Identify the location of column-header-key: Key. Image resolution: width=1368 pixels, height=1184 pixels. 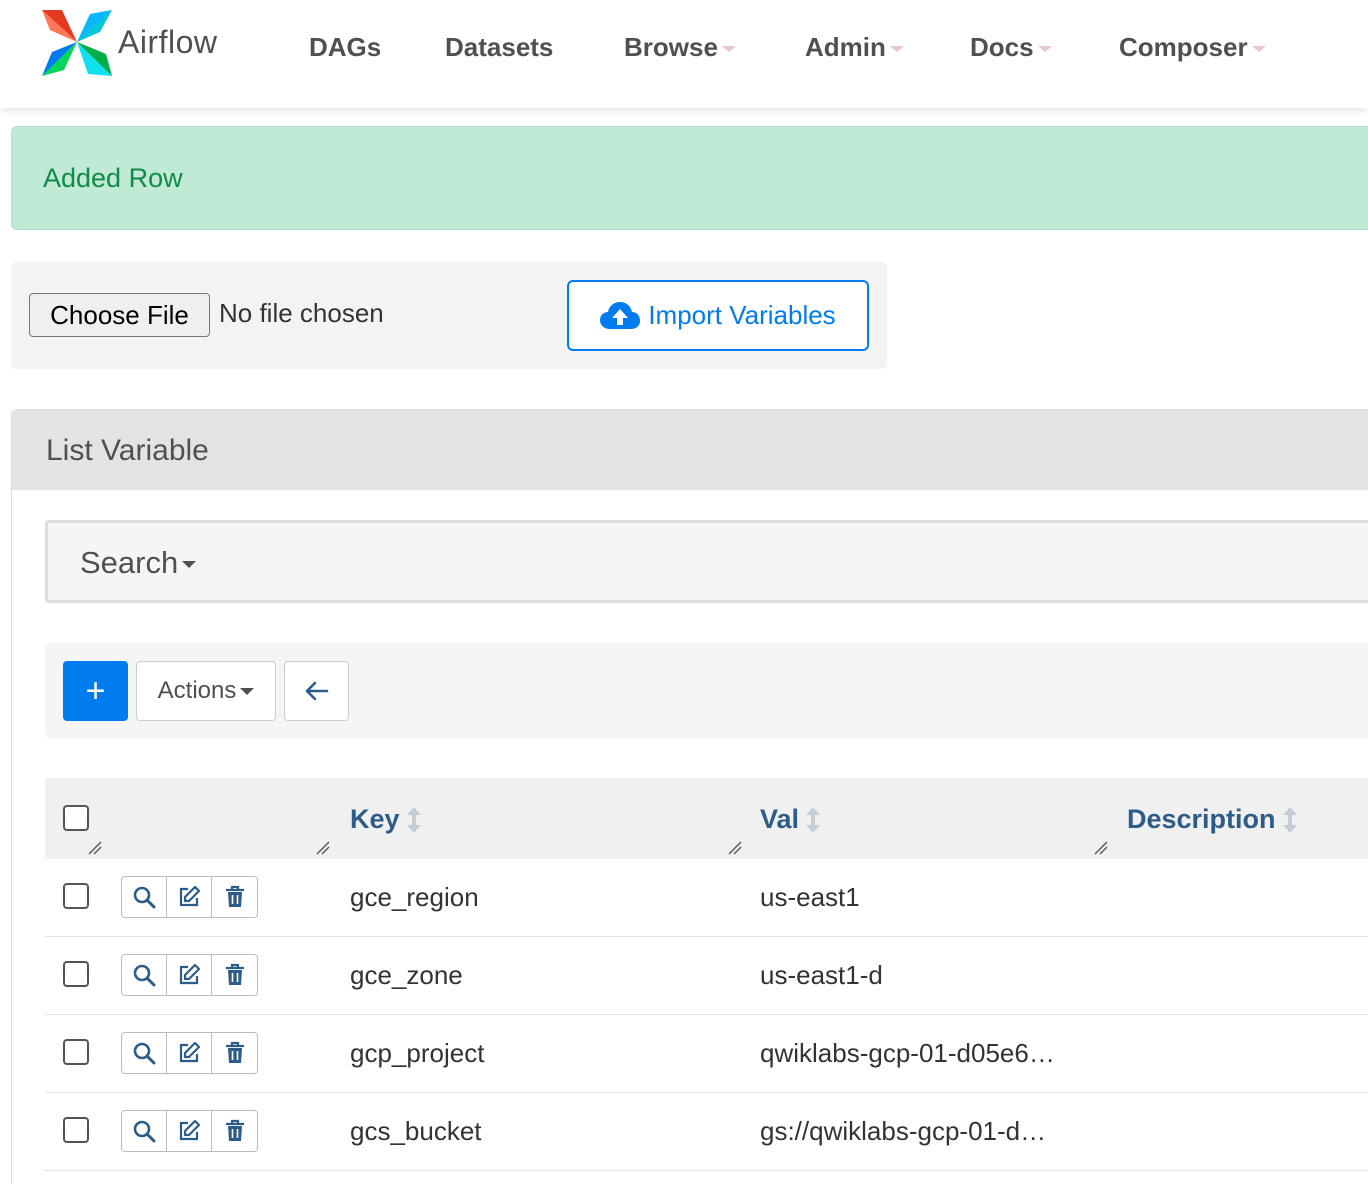
(386, 819).